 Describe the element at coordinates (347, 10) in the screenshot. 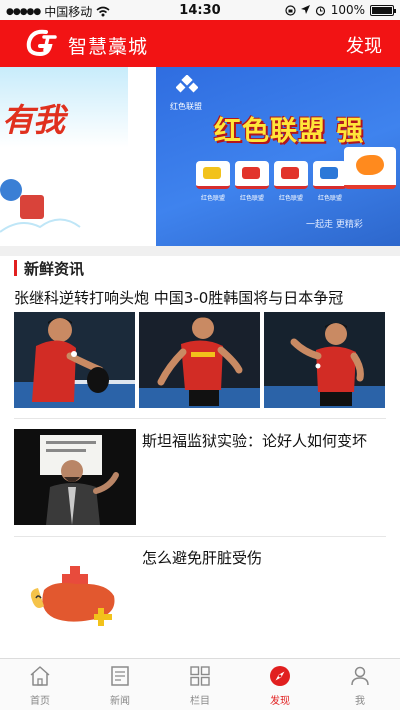

I see `battery-percent: 100%` at that location.